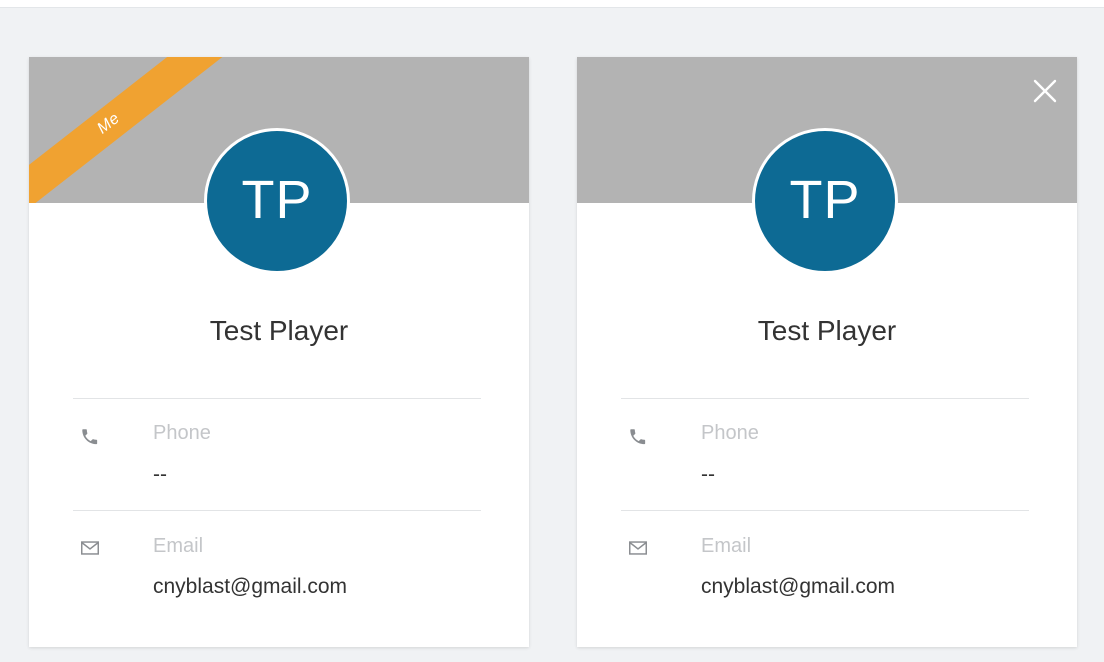 The image size is (1104, 662). Describe the element at coordinates (552, 4) in the screenshot. I see `top-bar` at that location.